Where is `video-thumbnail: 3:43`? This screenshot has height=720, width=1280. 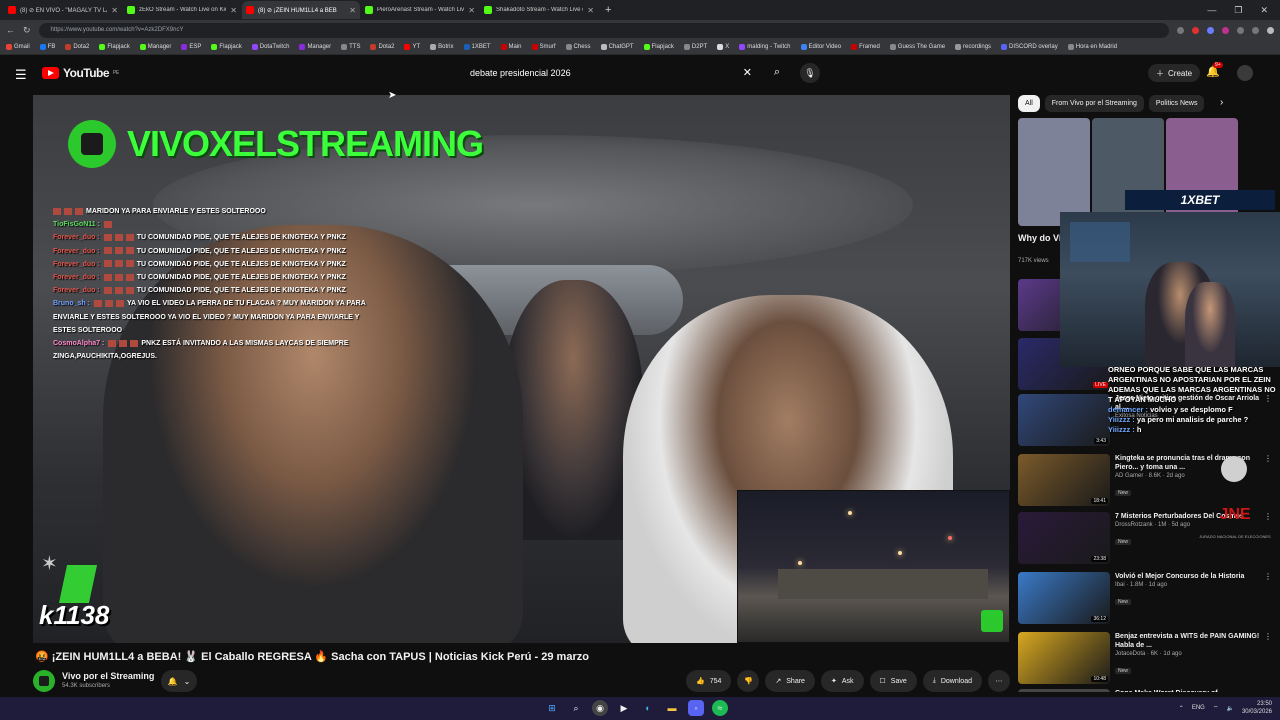 video-thumbnail: 3:43 is located at coordinates (1064, 420).